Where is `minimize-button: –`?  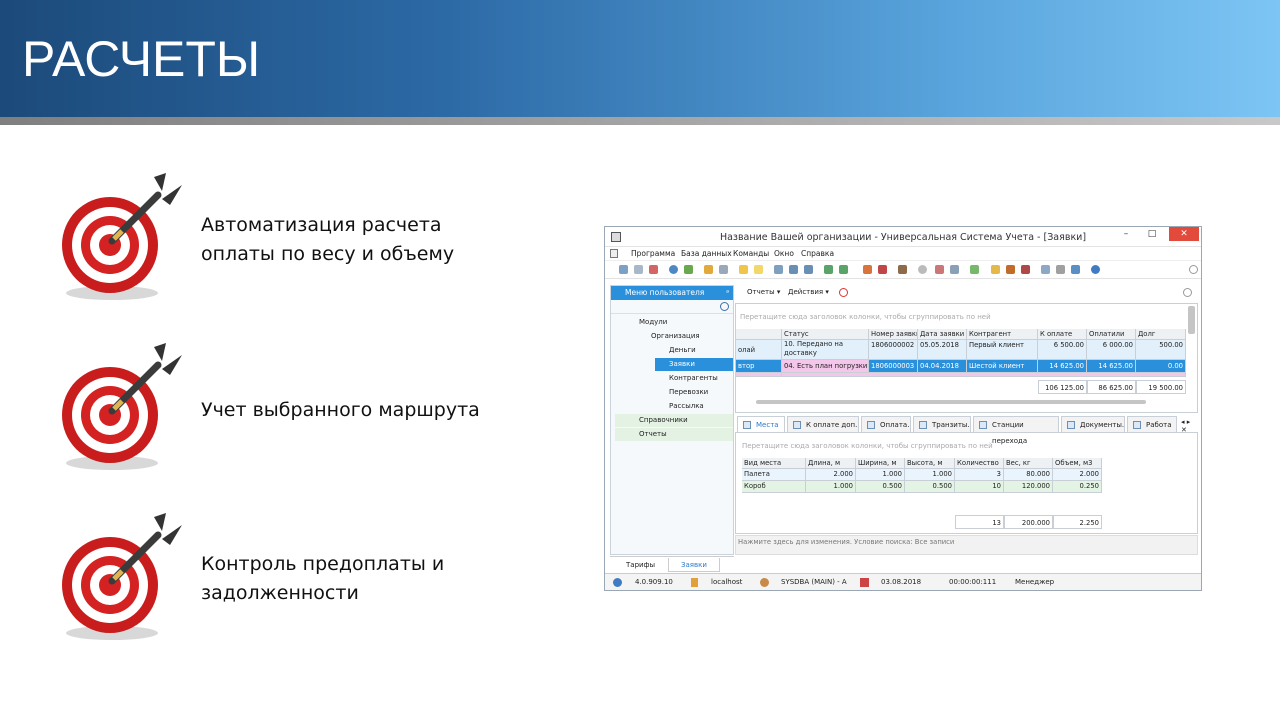
minimize-button: – is located at coordinates (1126, 234).